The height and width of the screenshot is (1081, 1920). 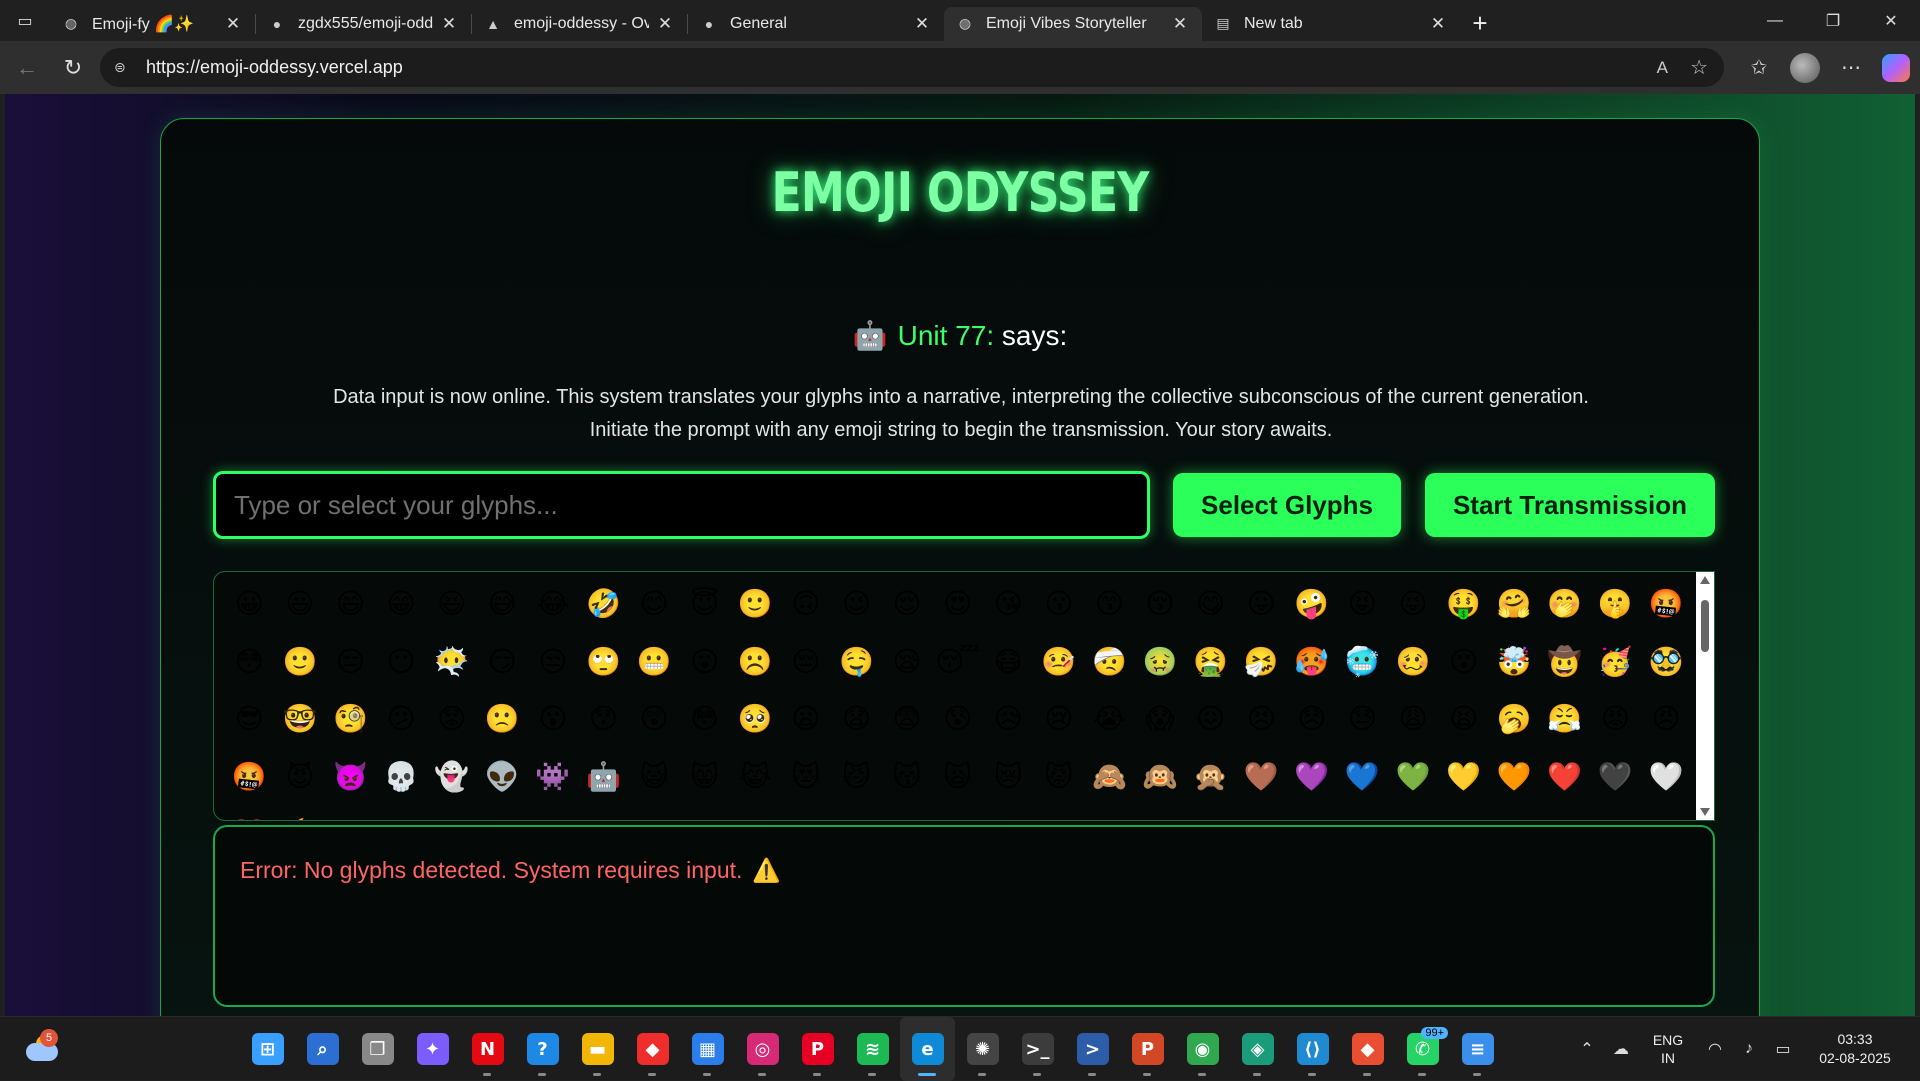 I want to click on scroll-up-icon, so click(x=1705, y=580).